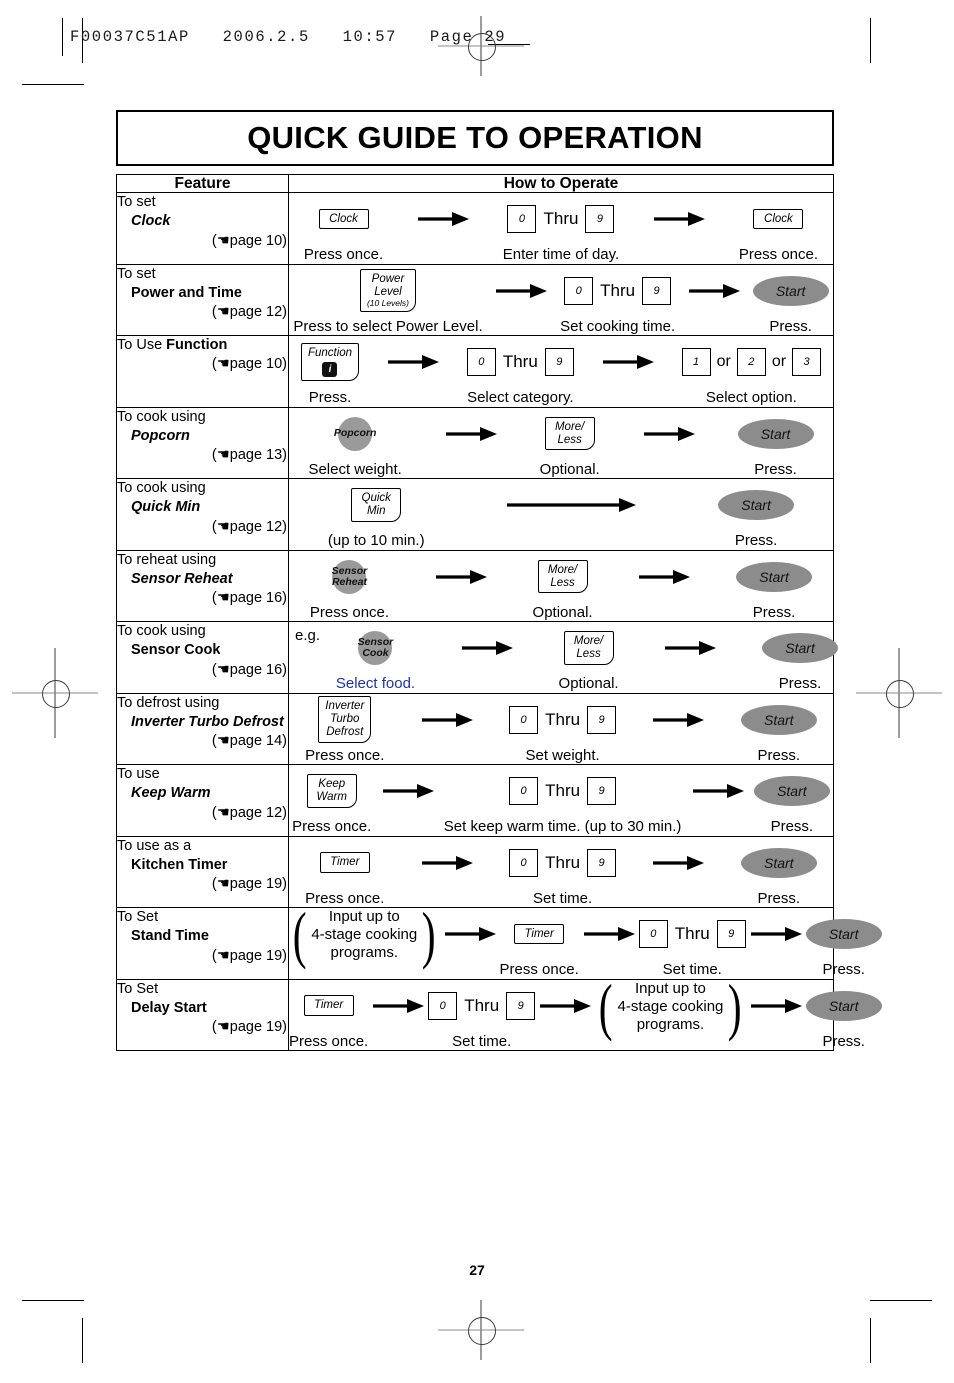 This screenshot has height=1383, width=954. I want to click on key-label-line: Clock, so click(343, 218).